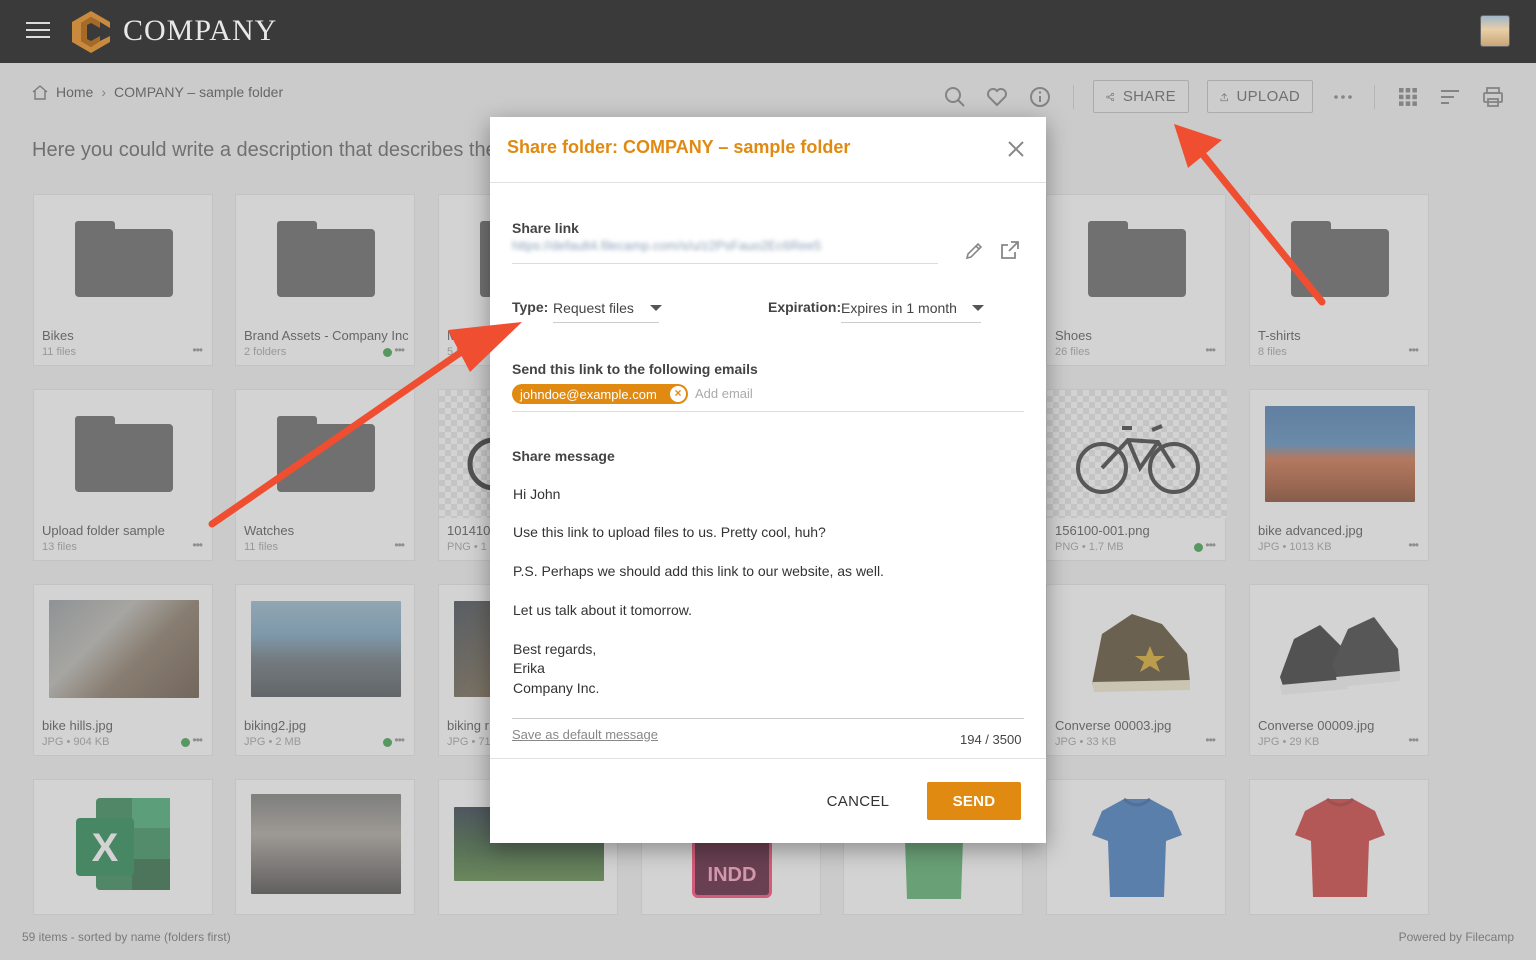 Image resolution: width=1536 pixels, height=960 pixels. Describe the element at coordinates (1495, 31) in the screenshot. I see `user-avatar` at that location.